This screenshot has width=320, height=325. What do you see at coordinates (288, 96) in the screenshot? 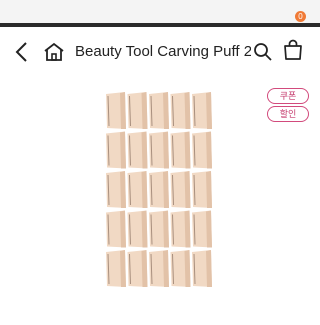
I see `coupon-badge: 쿠폰` at bounding box center [288, 96].